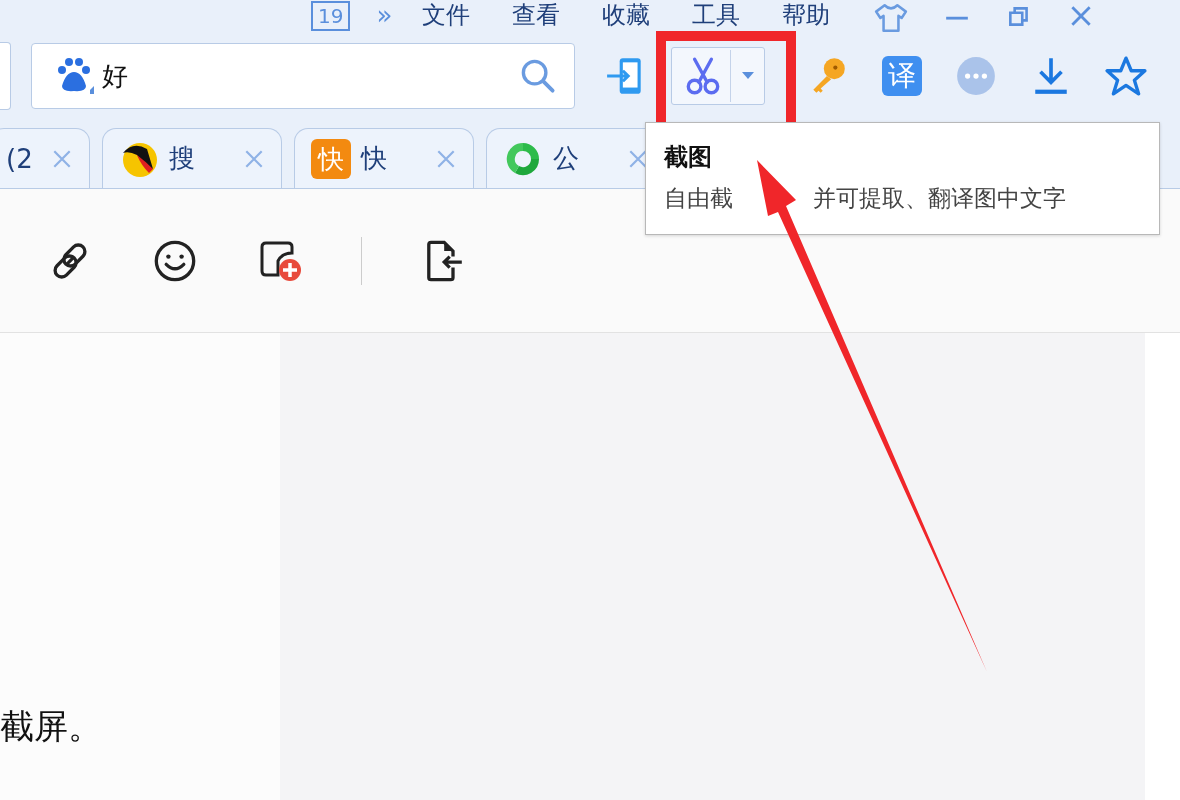 Image resolution: width=1180 pixels, height=800 pixels. What do you see at coordinates (688, 157) in the screenshot?
I see `tooltip-title: 截图` at bounding box center [688, 157].